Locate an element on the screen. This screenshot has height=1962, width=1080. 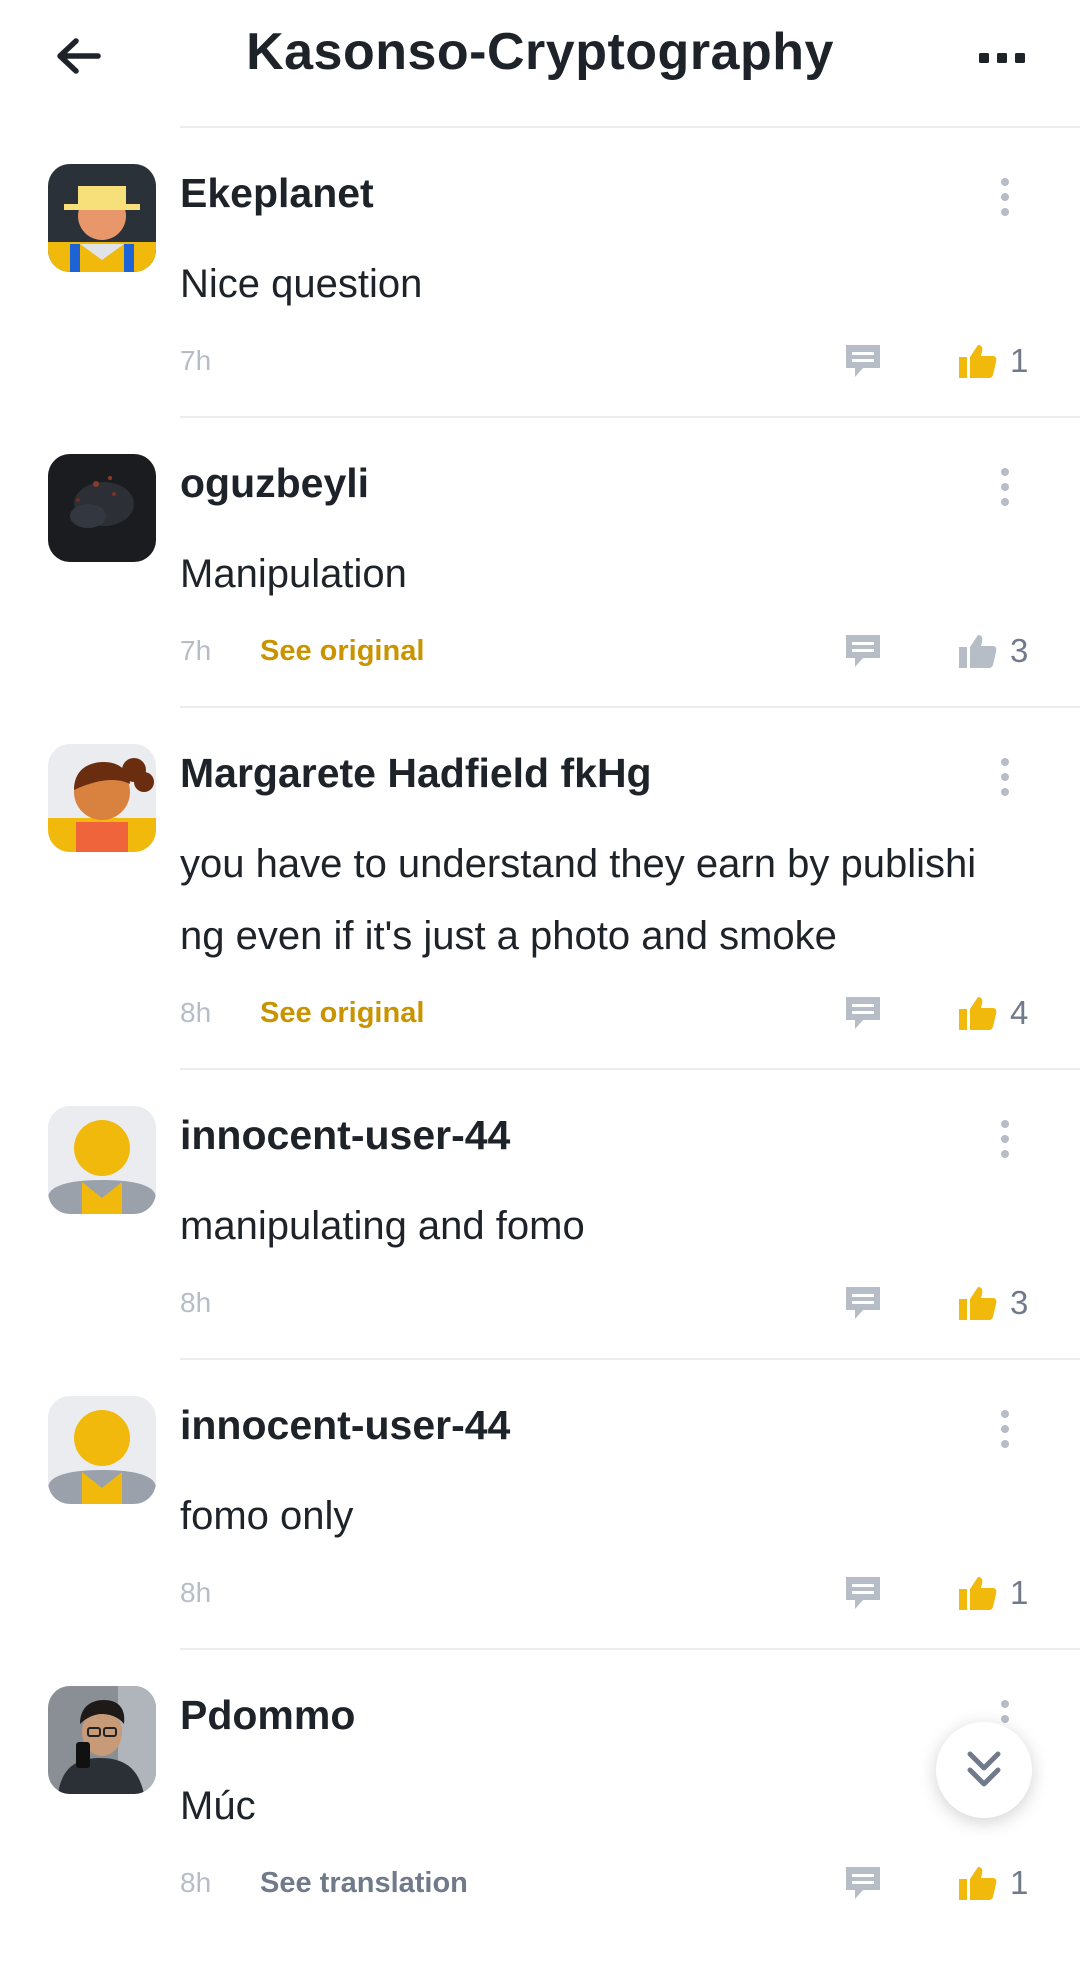
like-button: 4 is located at coordinates (993, 1013).